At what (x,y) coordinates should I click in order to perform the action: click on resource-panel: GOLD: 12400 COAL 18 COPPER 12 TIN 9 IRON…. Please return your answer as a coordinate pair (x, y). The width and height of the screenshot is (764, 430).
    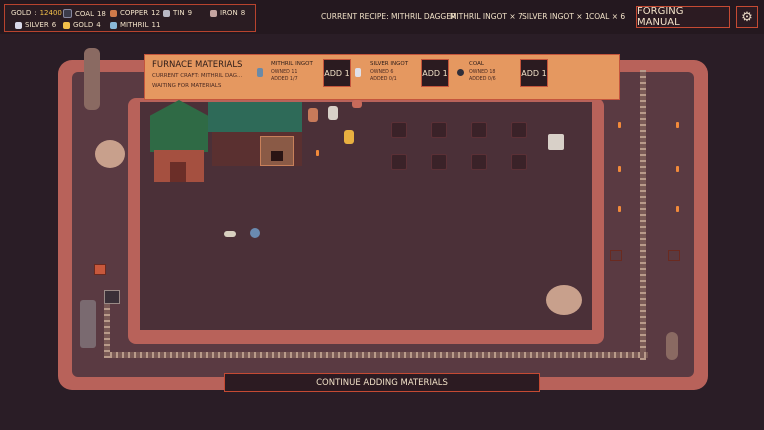
    Looking at the image, I should click on (130, 18).